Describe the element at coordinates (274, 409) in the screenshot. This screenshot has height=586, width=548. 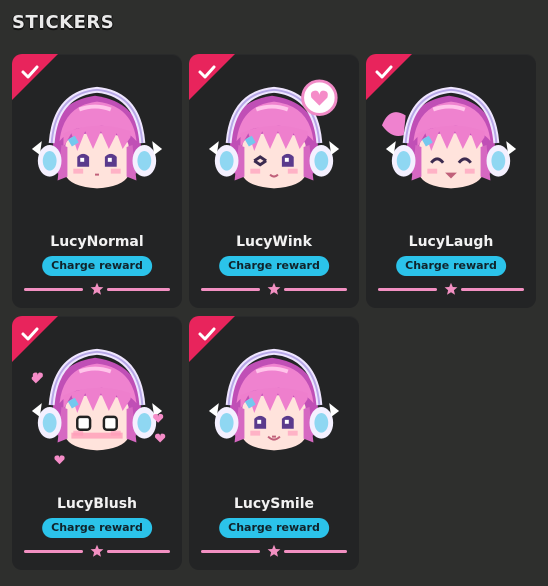
I see `sticker-image-lucysmile` at that location.